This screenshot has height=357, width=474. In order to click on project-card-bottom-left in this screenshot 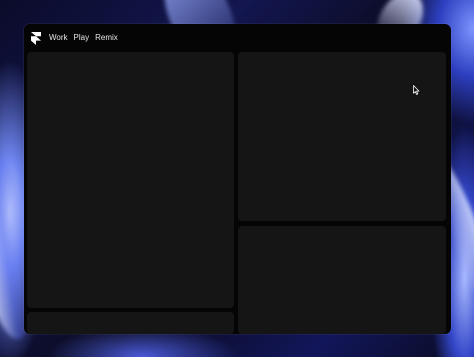, I will do `click(130, 323)`.